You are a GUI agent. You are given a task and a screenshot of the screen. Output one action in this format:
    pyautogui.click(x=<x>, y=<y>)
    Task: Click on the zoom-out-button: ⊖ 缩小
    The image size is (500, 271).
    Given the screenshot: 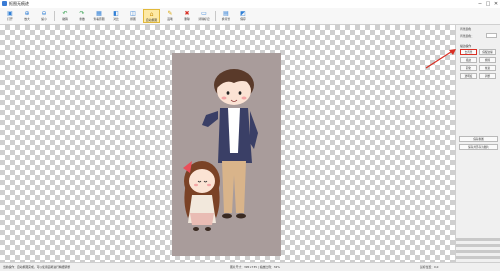 What is the action you would take?
    pyautogui.click(x=44, y=16)
    